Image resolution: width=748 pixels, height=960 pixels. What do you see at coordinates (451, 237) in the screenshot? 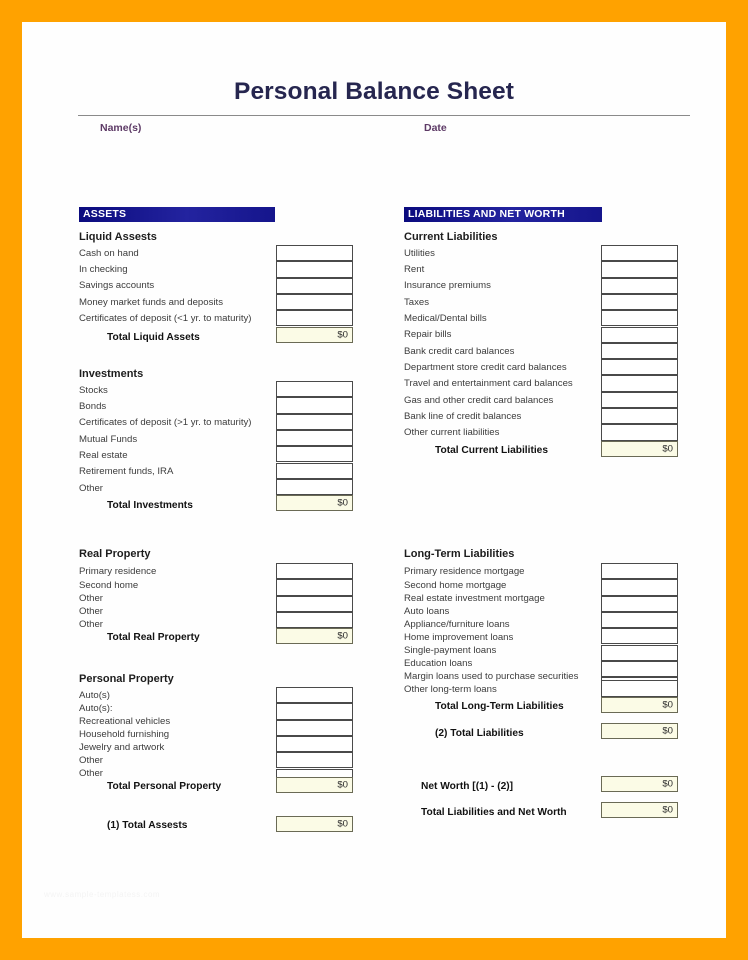
I see `group-heading-current-liabilities: Current Liabilities` at bounding box center [451, 237].